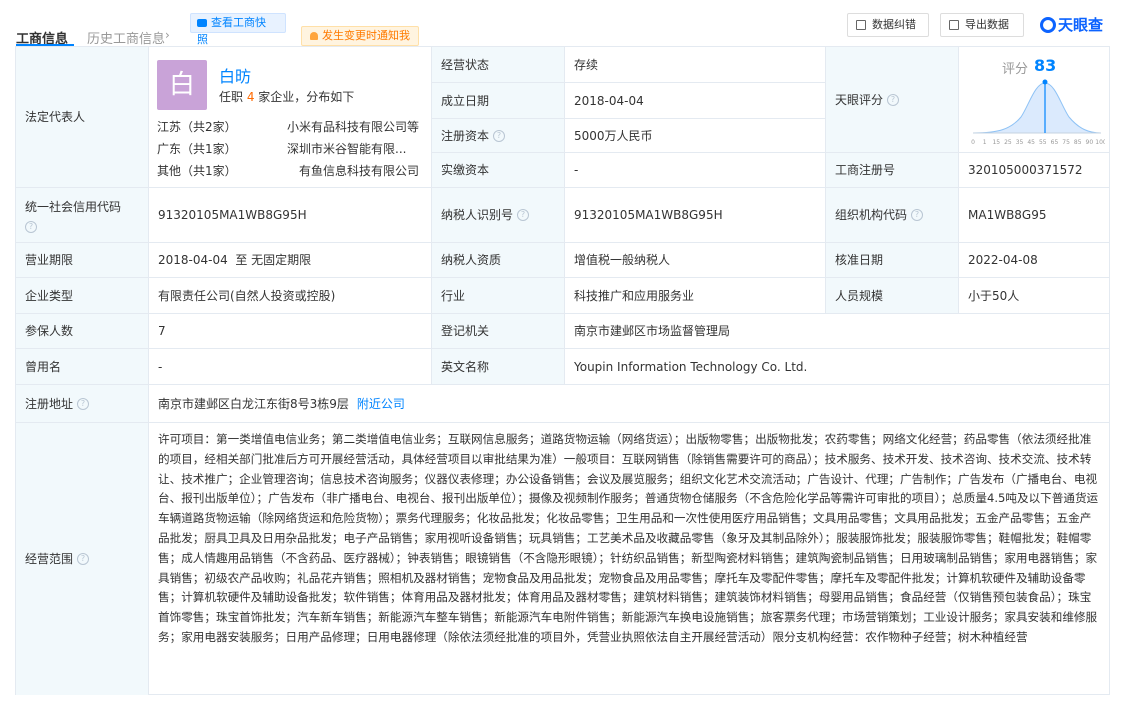 Image resolution: width=1122 pixels, height=704 pixels. What do you see at coordinates (1071, 25) in the screenshot?
I see `tianyancha-logo: 天眼查` at bounding box center [1071, 25].